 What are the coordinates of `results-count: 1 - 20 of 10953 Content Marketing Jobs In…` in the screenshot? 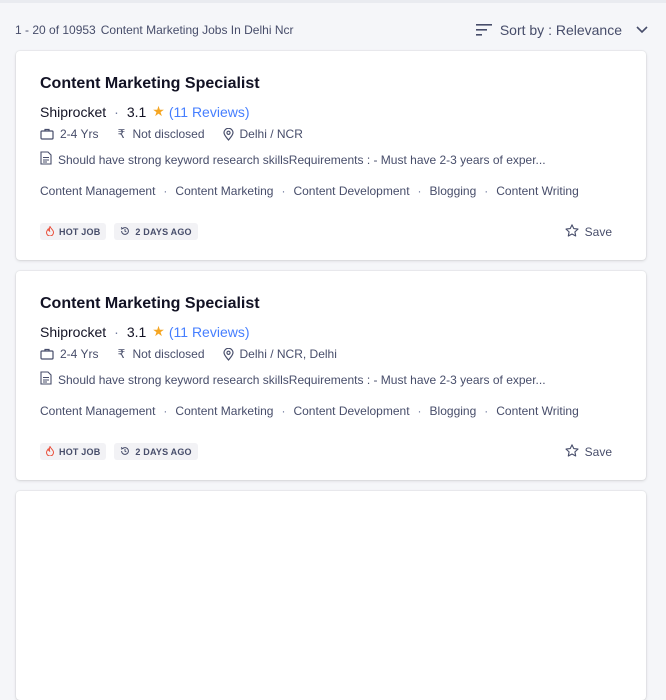 It's located at (154, 30).